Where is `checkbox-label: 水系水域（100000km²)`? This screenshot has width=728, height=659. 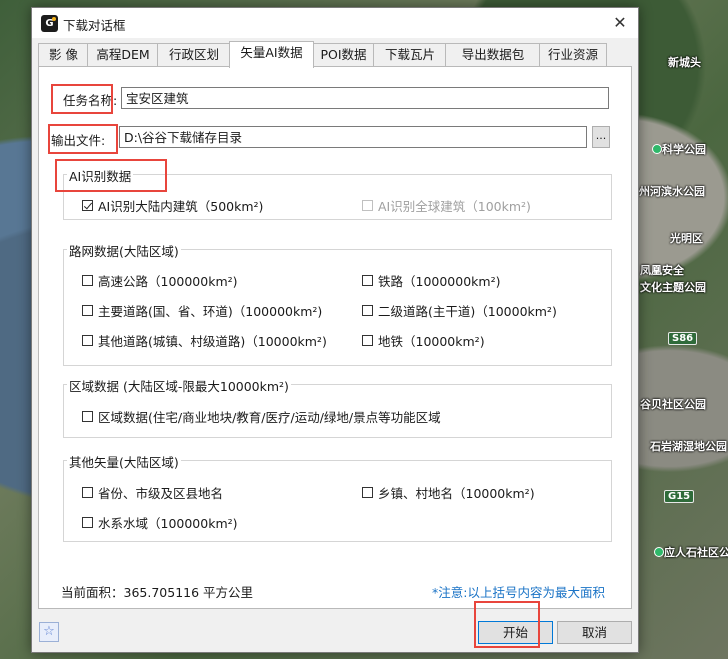 checkbox-label: 水系水域（100000km²) is located at coordinates (168, 523).